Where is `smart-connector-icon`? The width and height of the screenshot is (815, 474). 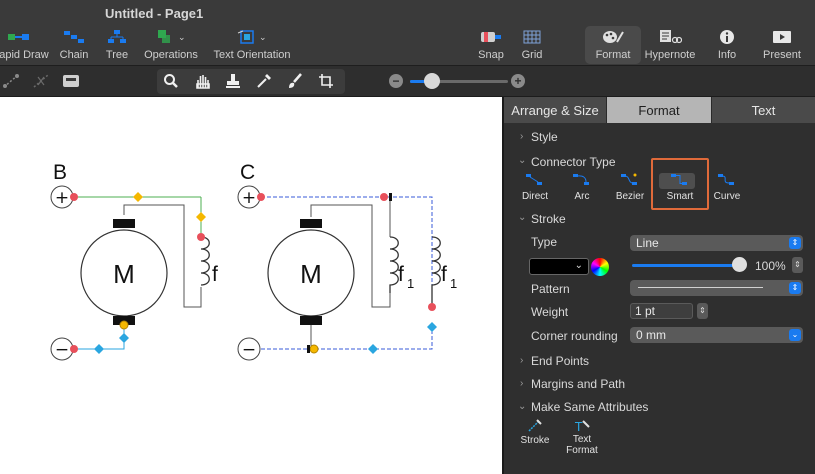 smart-connector-icon is located at coordinates (679, 179).